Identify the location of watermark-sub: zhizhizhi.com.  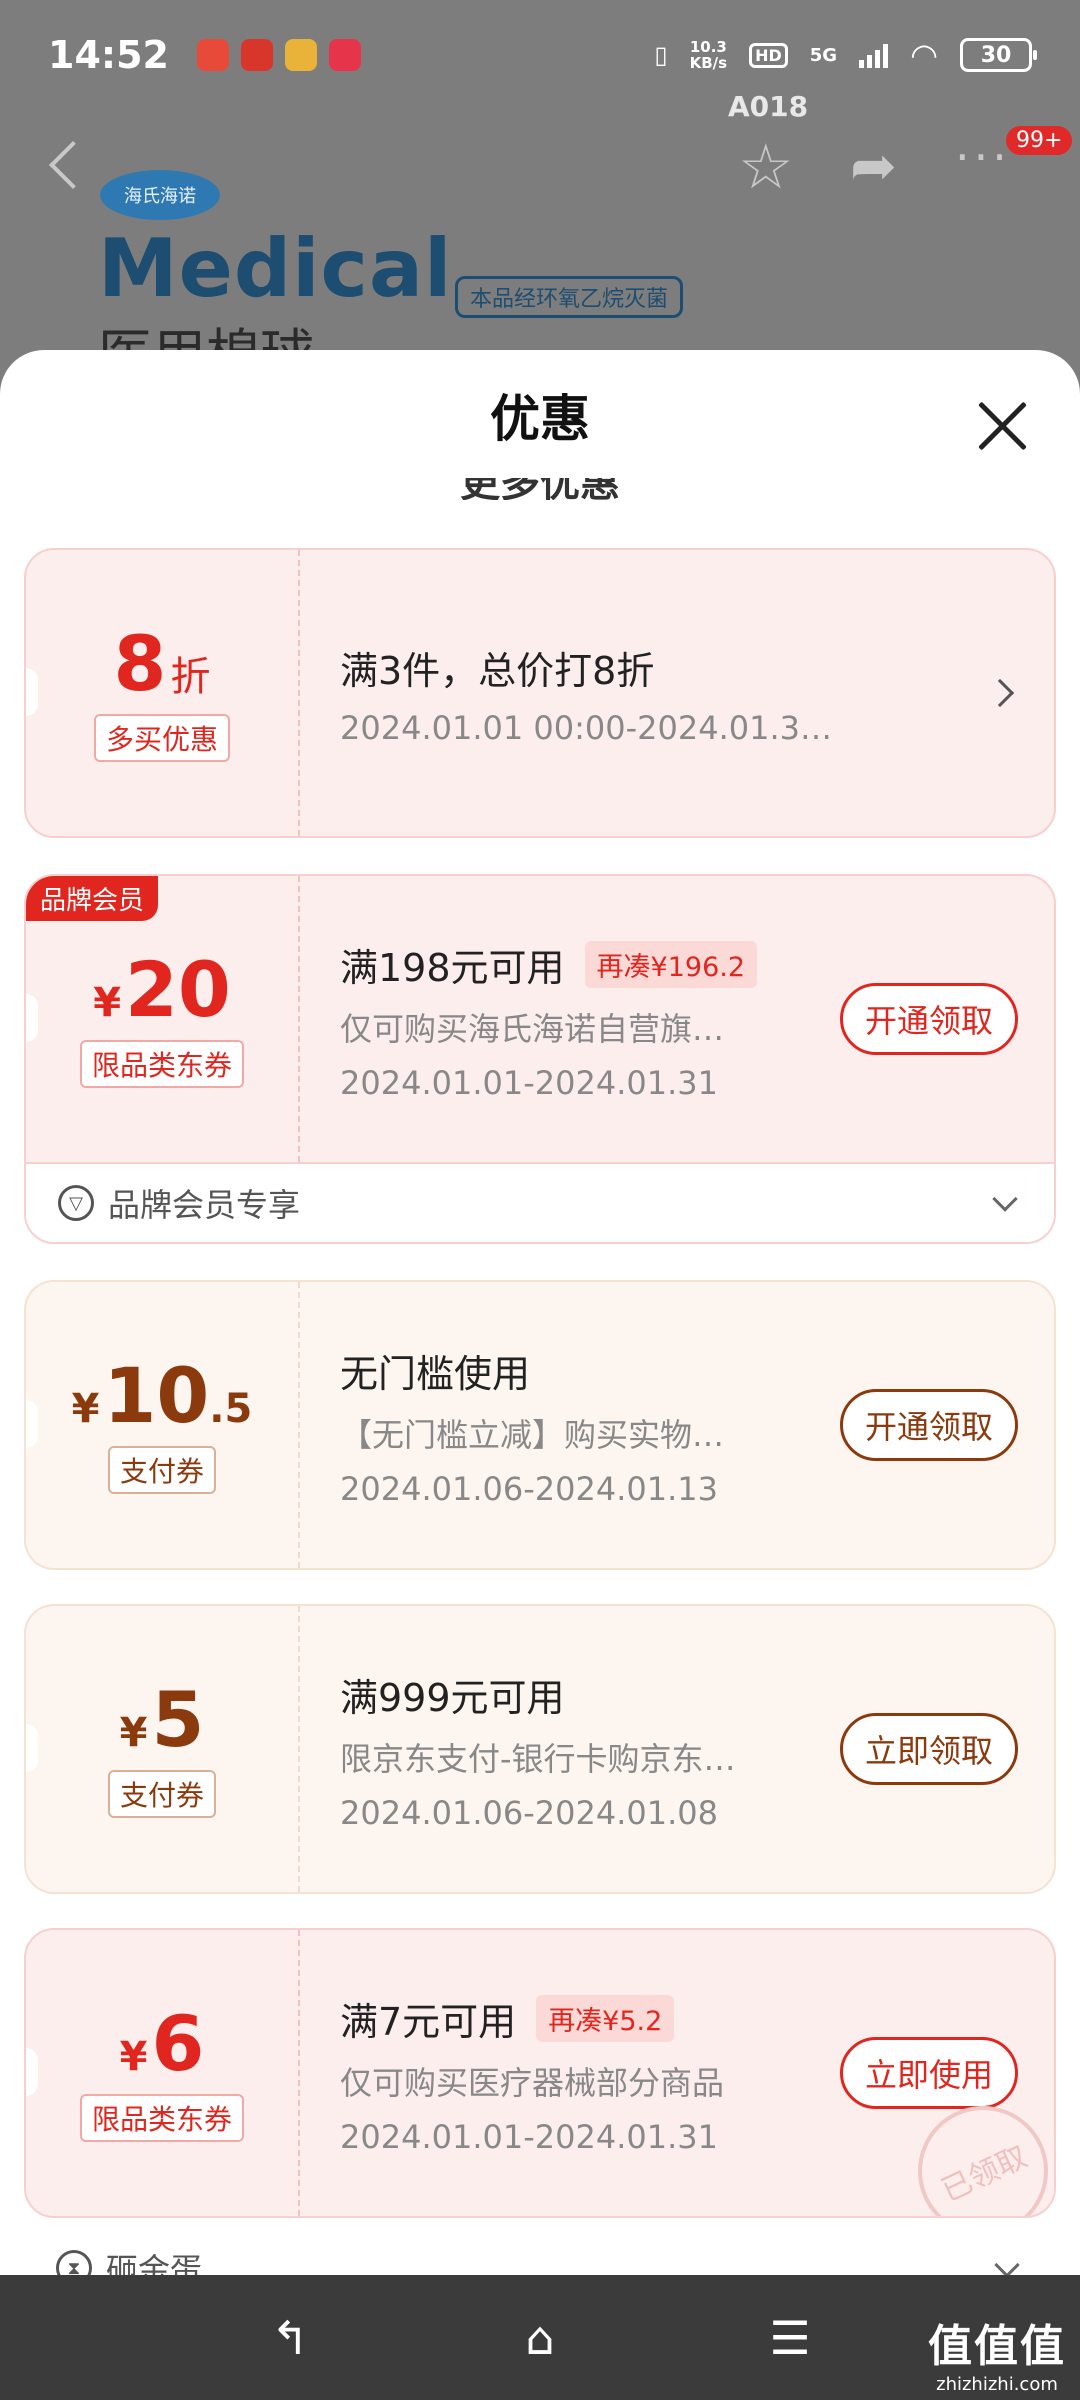
(997, 2384).